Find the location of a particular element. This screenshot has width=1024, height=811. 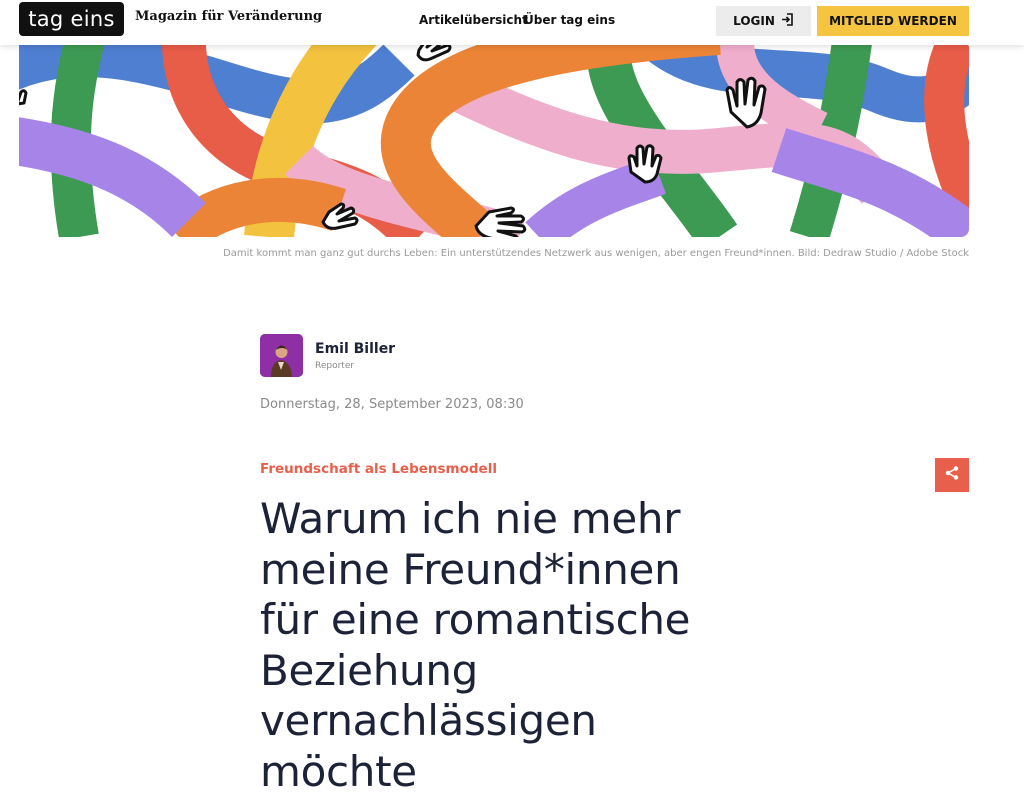

author-role: Reporter is located at coordinates (335, 366).